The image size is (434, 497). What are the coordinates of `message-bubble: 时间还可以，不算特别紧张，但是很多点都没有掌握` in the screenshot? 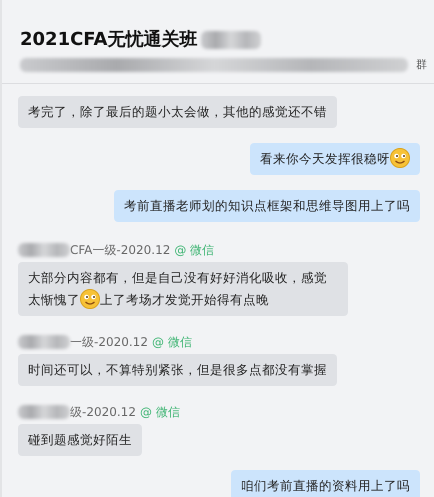 It's located at (177, 370).